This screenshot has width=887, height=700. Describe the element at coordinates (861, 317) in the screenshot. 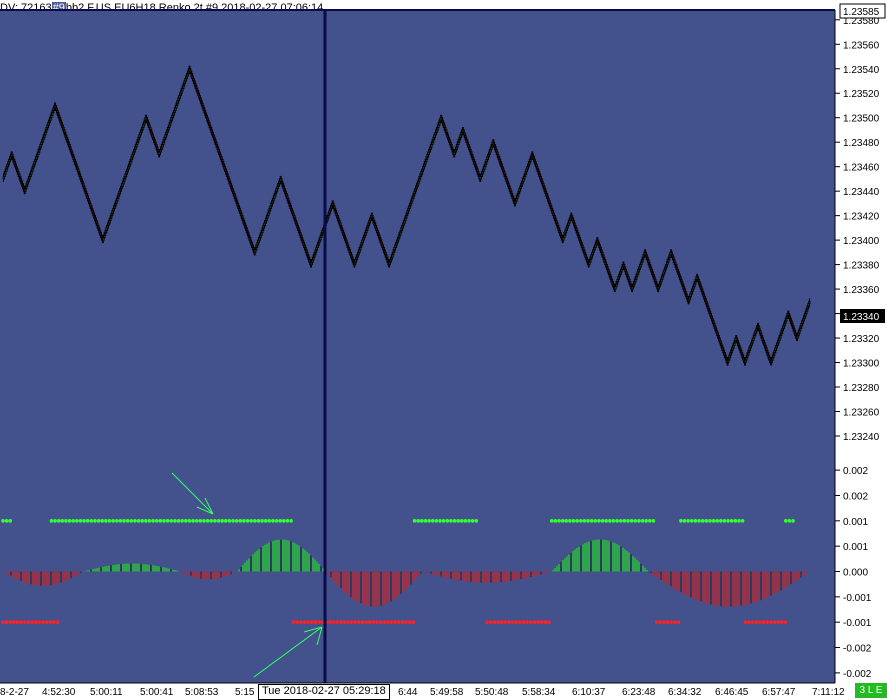

I see `last-price-label: 1.23340` at that location.